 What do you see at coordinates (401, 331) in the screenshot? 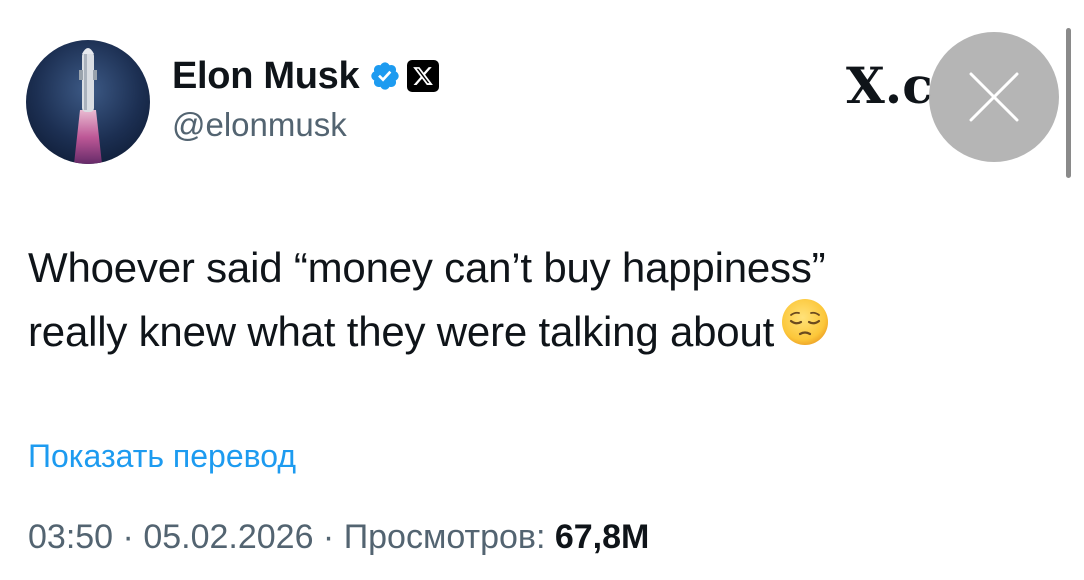
I see `tweet-text-line-2-text: really knew what they were talking about` at bounding box center [401, 331].